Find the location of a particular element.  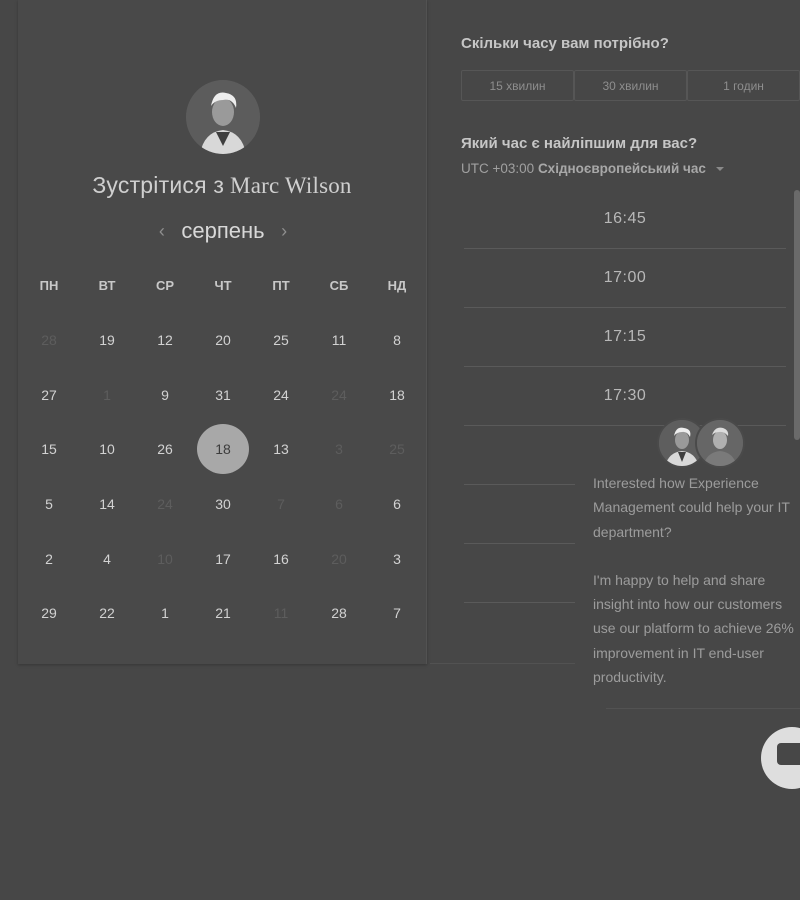

time-slot: 17:00 is located at coordinates (625, 278).